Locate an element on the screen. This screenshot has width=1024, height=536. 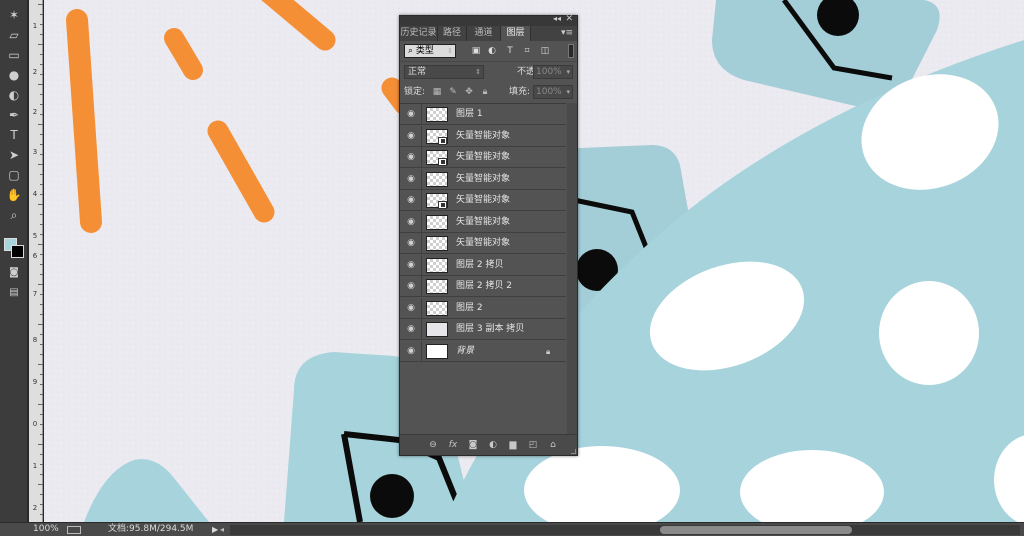
eraser-icon: ▱ is located at coordinates (14, 35).